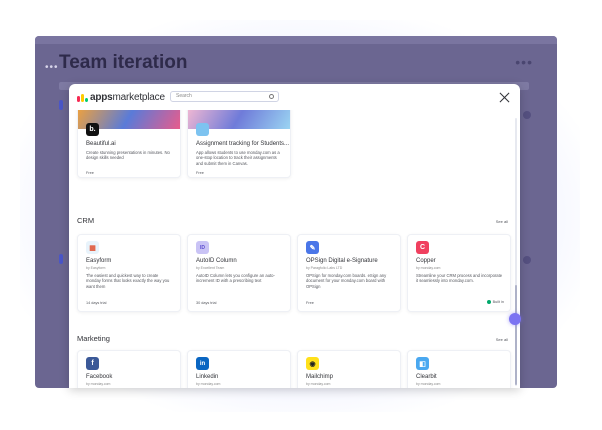 Image resolution: width=602 pixels, height=430 pixels. I want to click on pricing-tag: 30 days trial, so click(206, 303).